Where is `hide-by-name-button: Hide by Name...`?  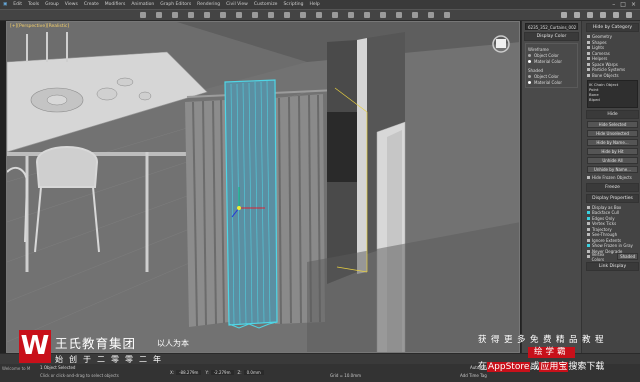 hide-by-name-button: Hide by Name... is located at coordinates (612, 142).